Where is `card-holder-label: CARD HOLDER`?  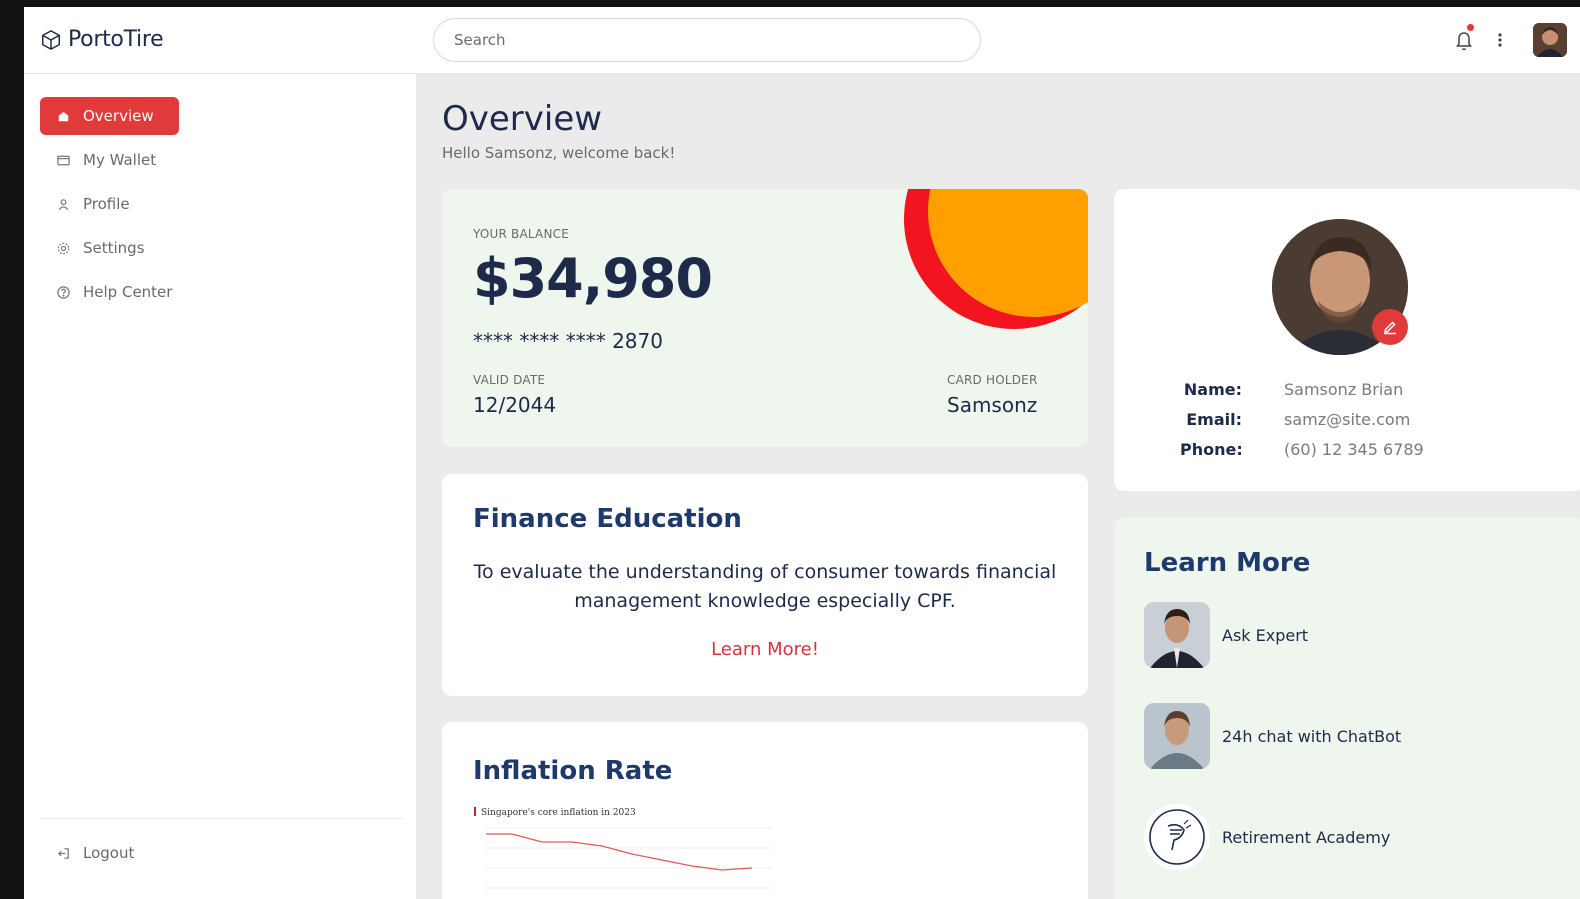
card-holder-label: CARD HOLDER is located at coordinates (992, 380).